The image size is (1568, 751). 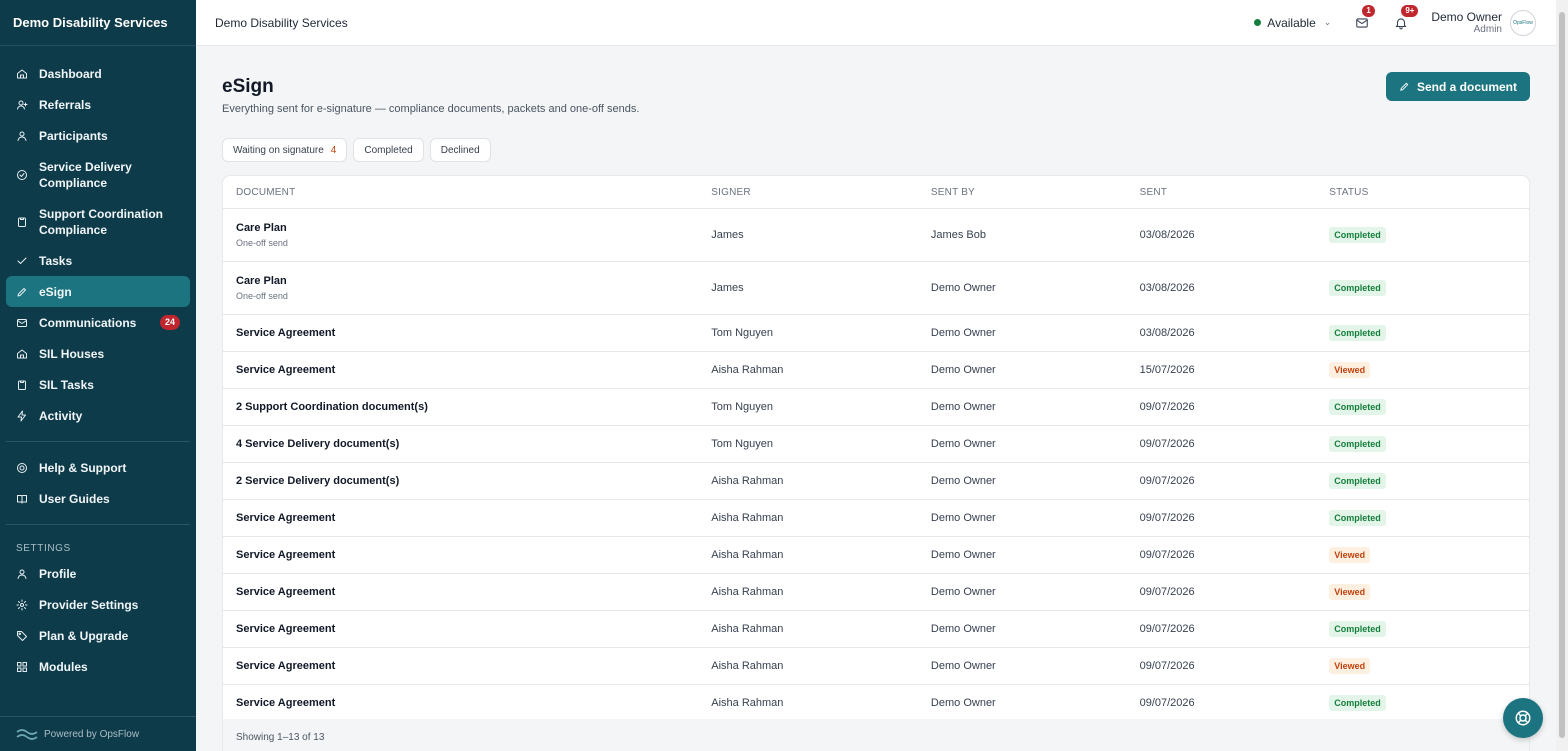 I want to click on sidebar-item-referrals: Referrals, so click(x=98, y=104).